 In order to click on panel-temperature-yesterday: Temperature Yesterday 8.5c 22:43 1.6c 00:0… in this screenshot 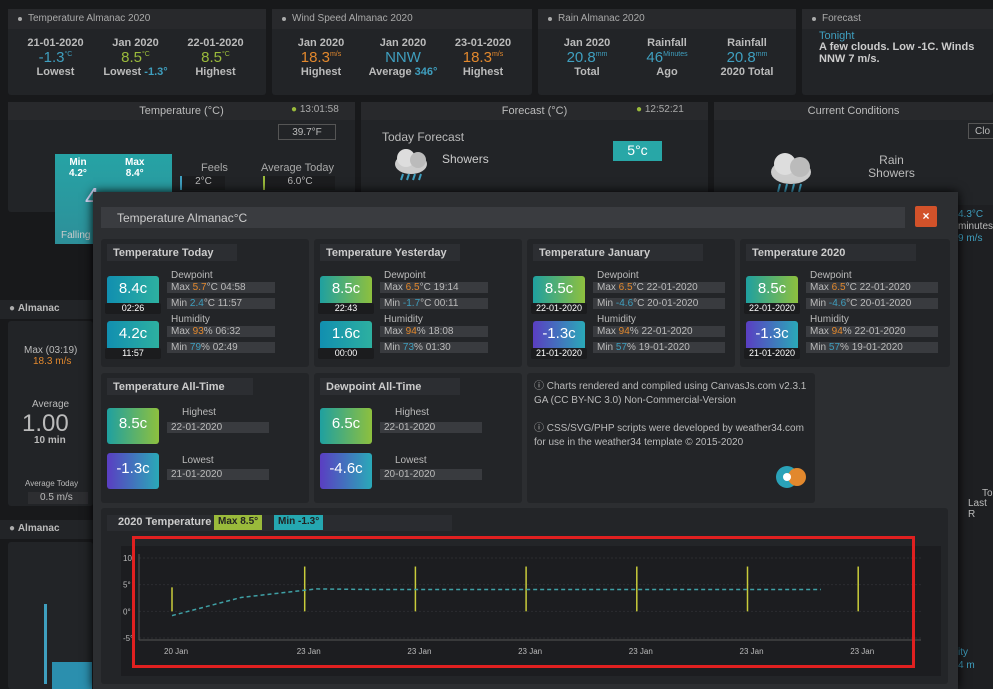, I will do `click(418, 303)`.